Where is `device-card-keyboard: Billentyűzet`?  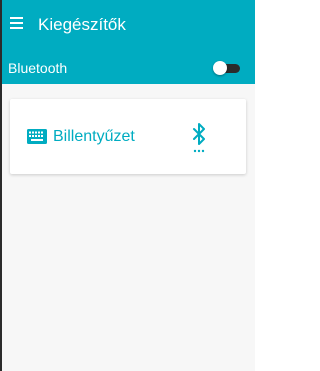
device-card-keyboard: Billentyűzet is located at coordinates (128, 136).